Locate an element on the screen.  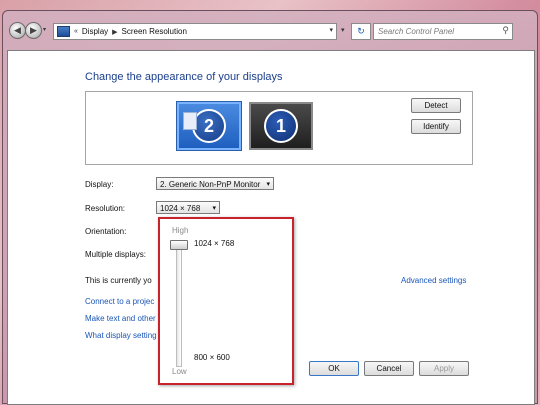
forward-button: ▶ is located at coordinates (33, 30).